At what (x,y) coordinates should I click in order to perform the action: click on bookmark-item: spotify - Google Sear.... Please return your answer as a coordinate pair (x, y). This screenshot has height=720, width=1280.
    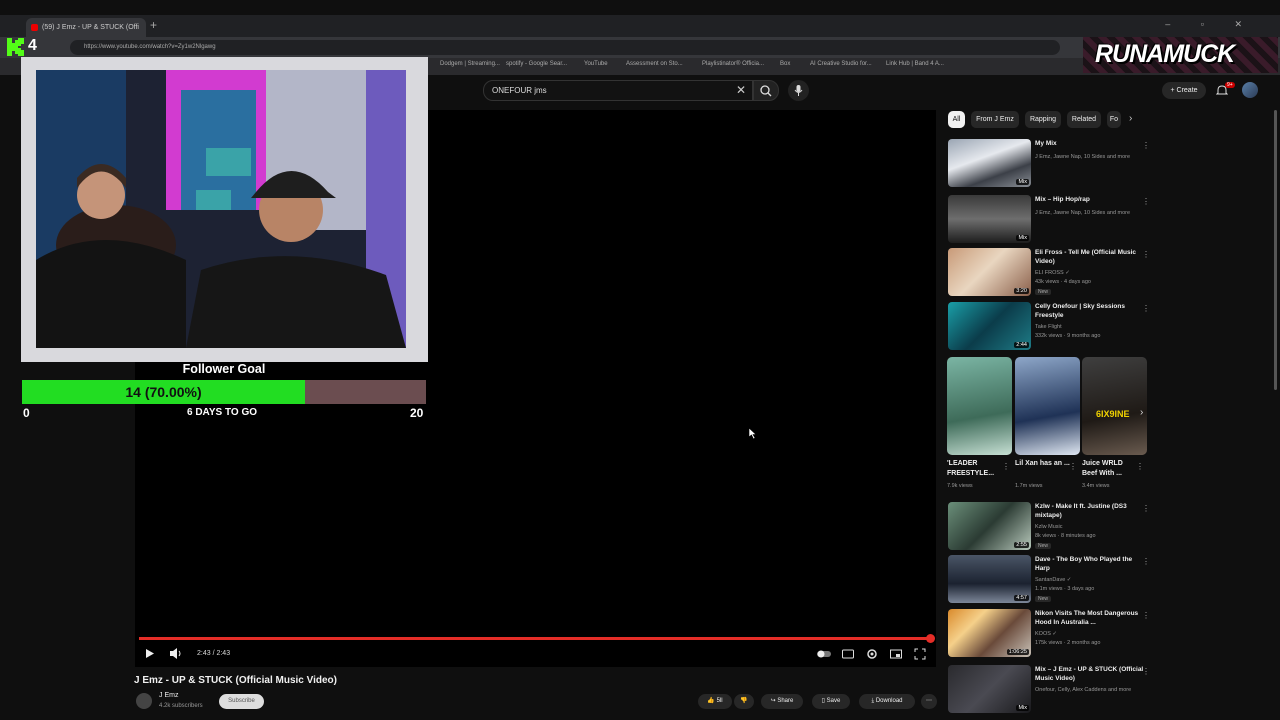
    Looking at the image, I should click on (536, 64).